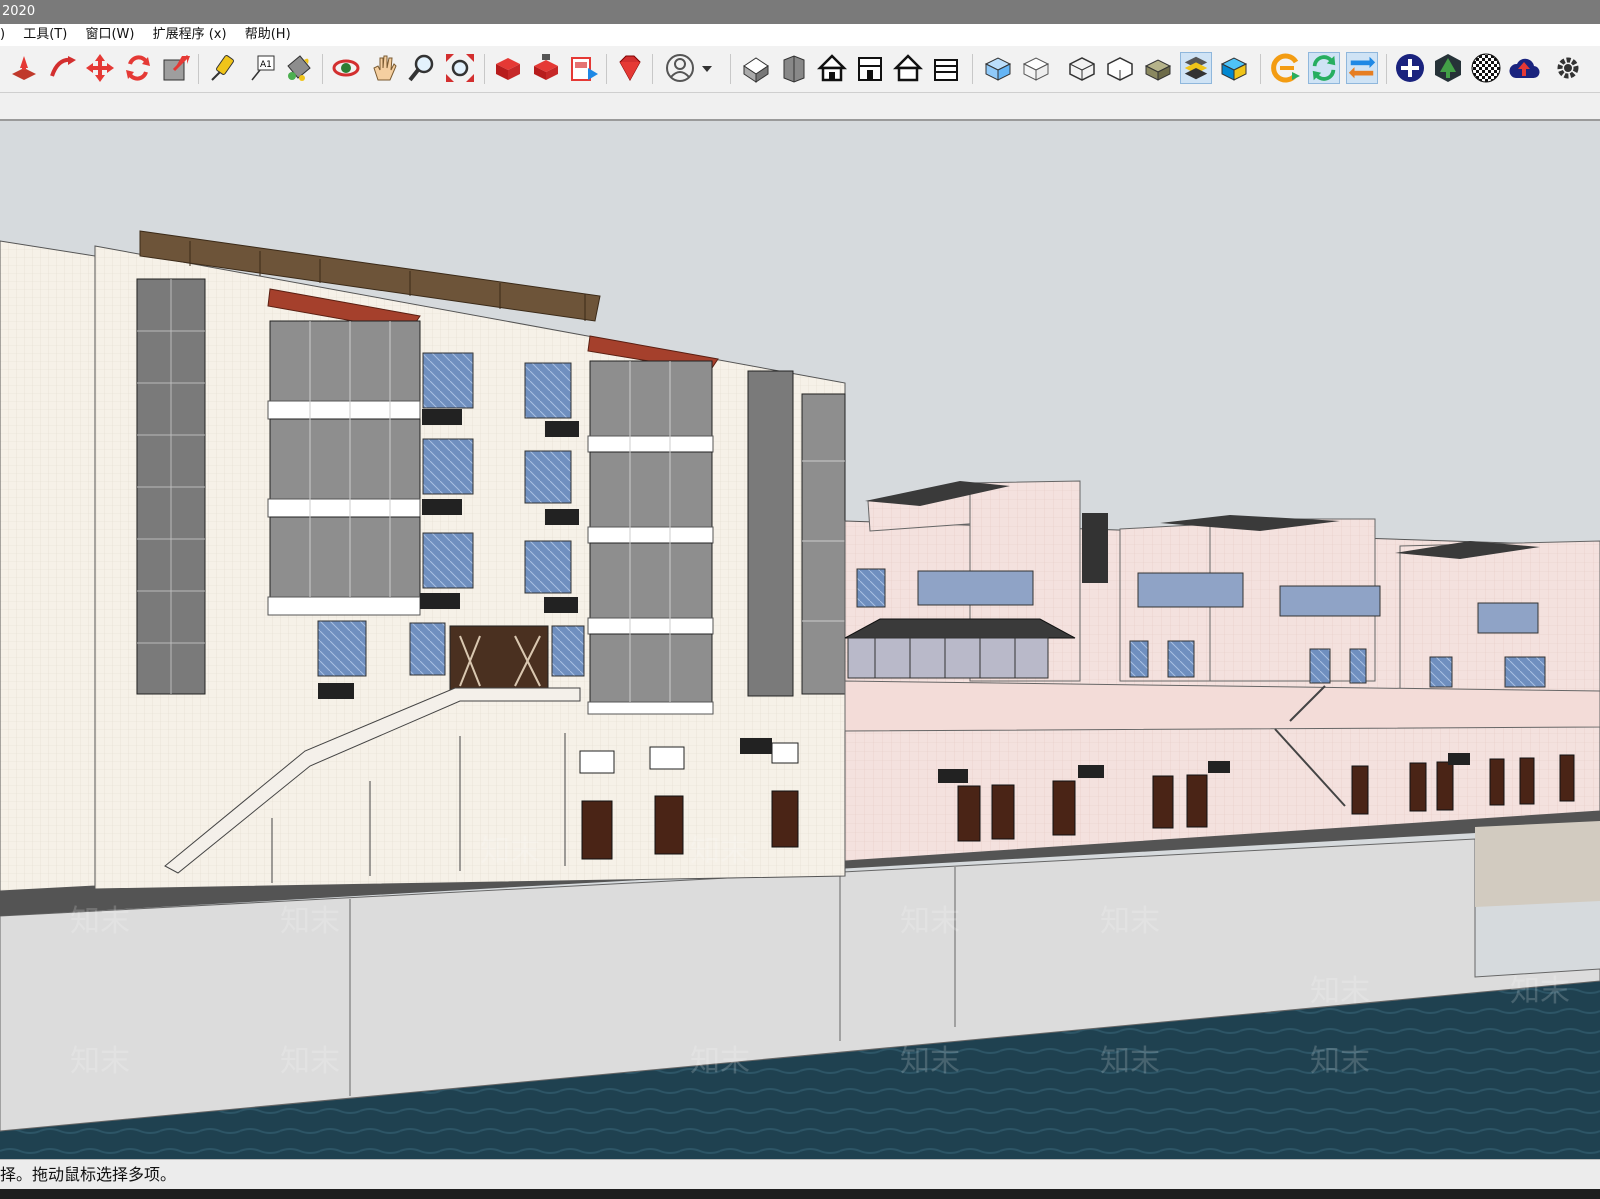  I want to click on zoom-icon, so click(422, 68).